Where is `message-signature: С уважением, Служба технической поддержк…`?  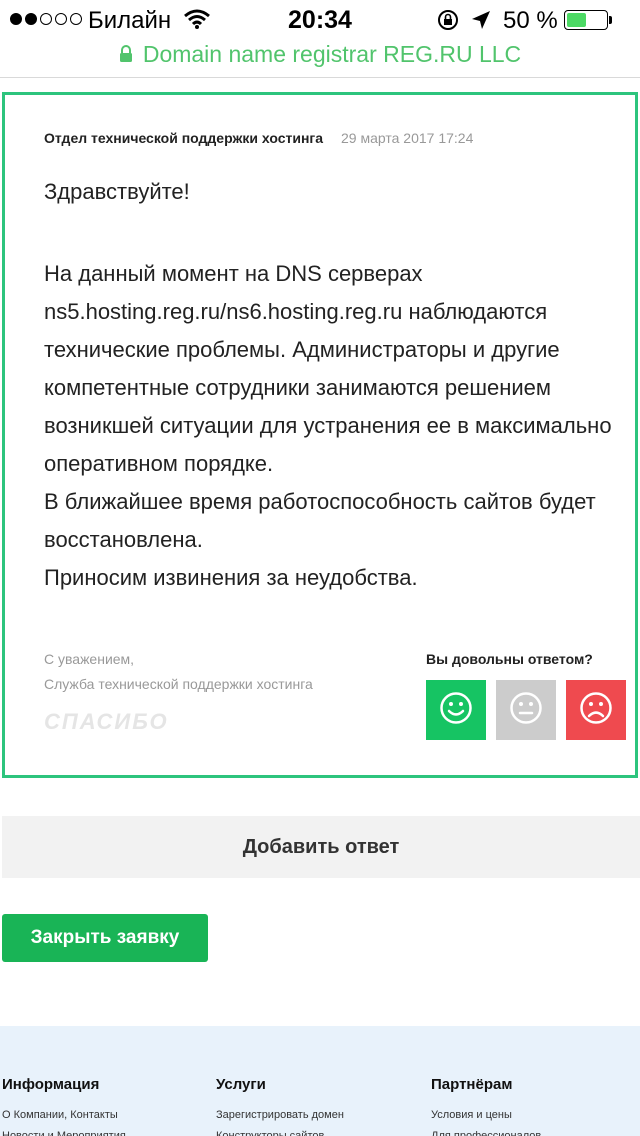
message-signature: С уважением, Служба технической поддержк… is located at coordinates (178, 672).